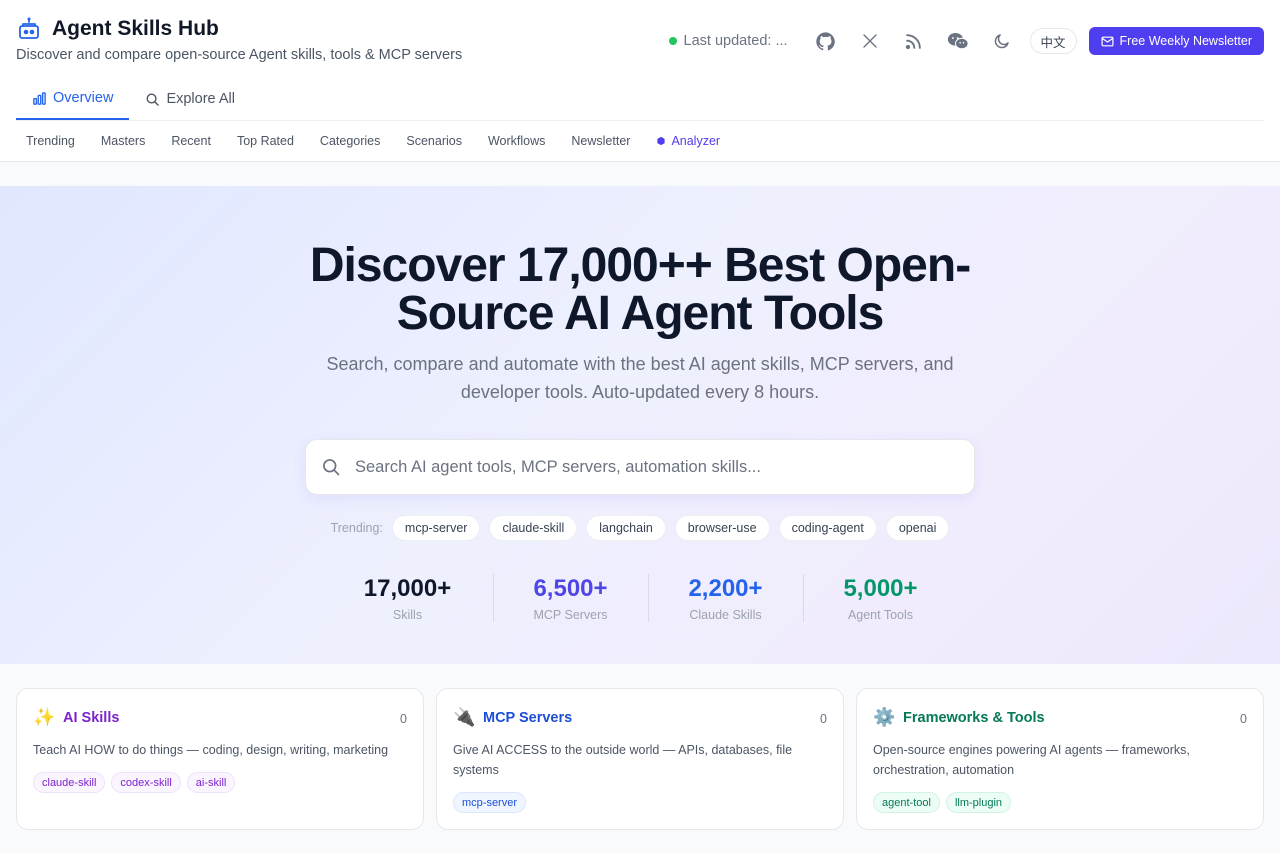 This screenshot has height=853, width=1280. What do you see at coordinates (570, 588) in the screenshot?
I see `stat-value: 6,500+` at bounding box center [570, 588].